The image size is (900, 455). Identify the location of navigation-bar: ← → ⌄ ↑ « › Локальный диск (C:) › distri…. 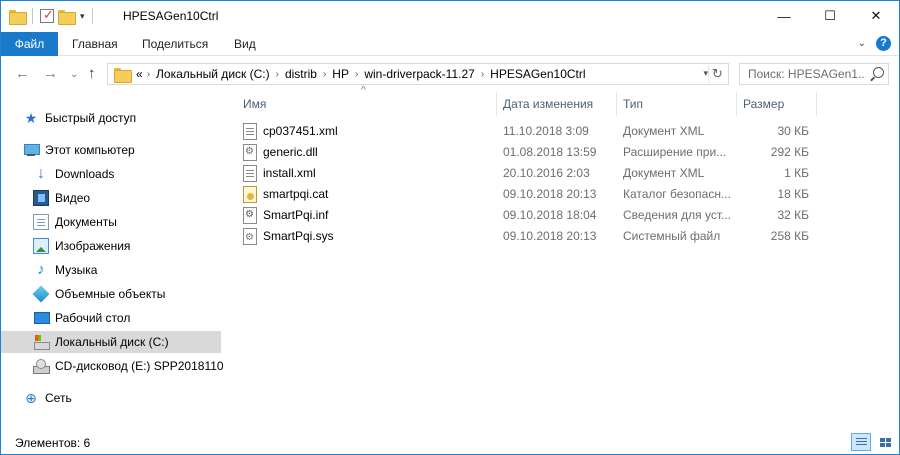
(450, 74).